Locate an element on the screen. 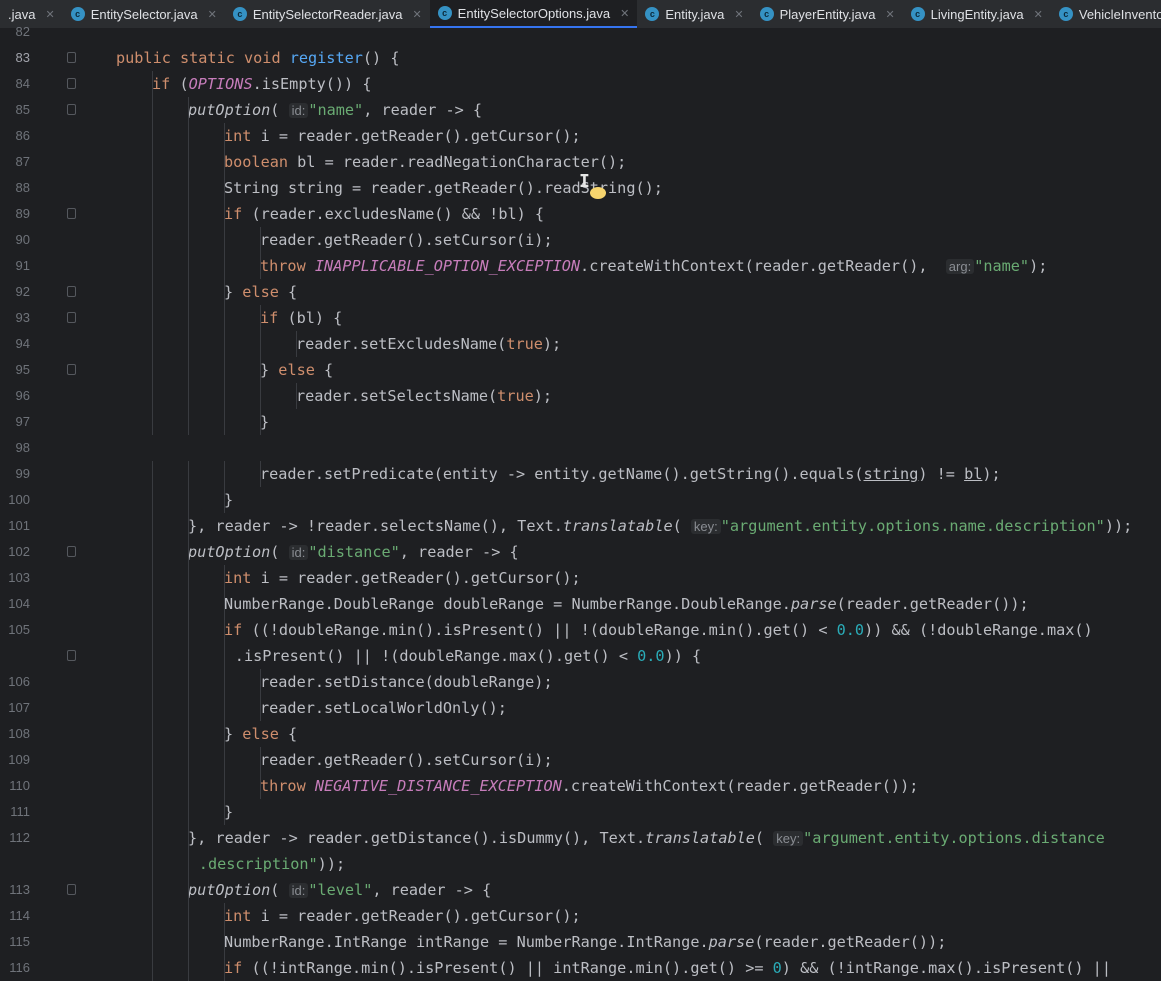 Image resolution: width=1161 pixels, height=981 pixels. line-number: 102 is located at coordinates (19, 551).